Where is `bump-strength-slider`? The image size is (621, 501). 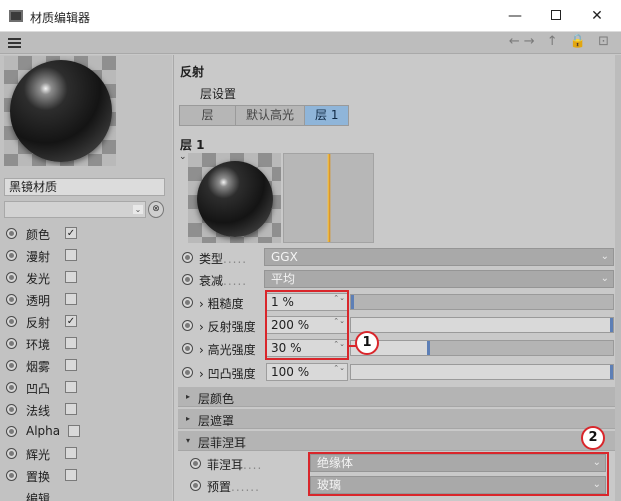
bump-strength-slider is located at coordinates (482, 372).